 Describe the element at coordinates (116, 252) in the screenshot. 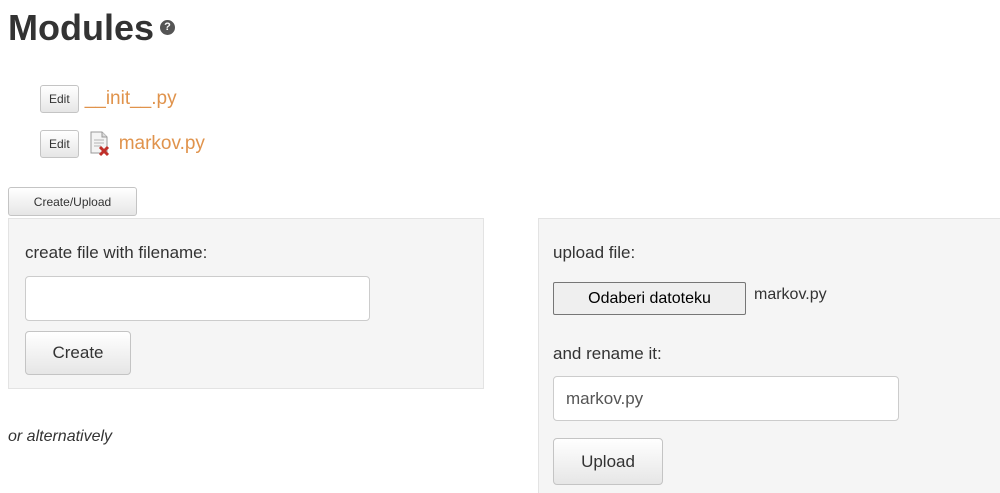

I see `create-filename-label: create file with filename:` at that location.